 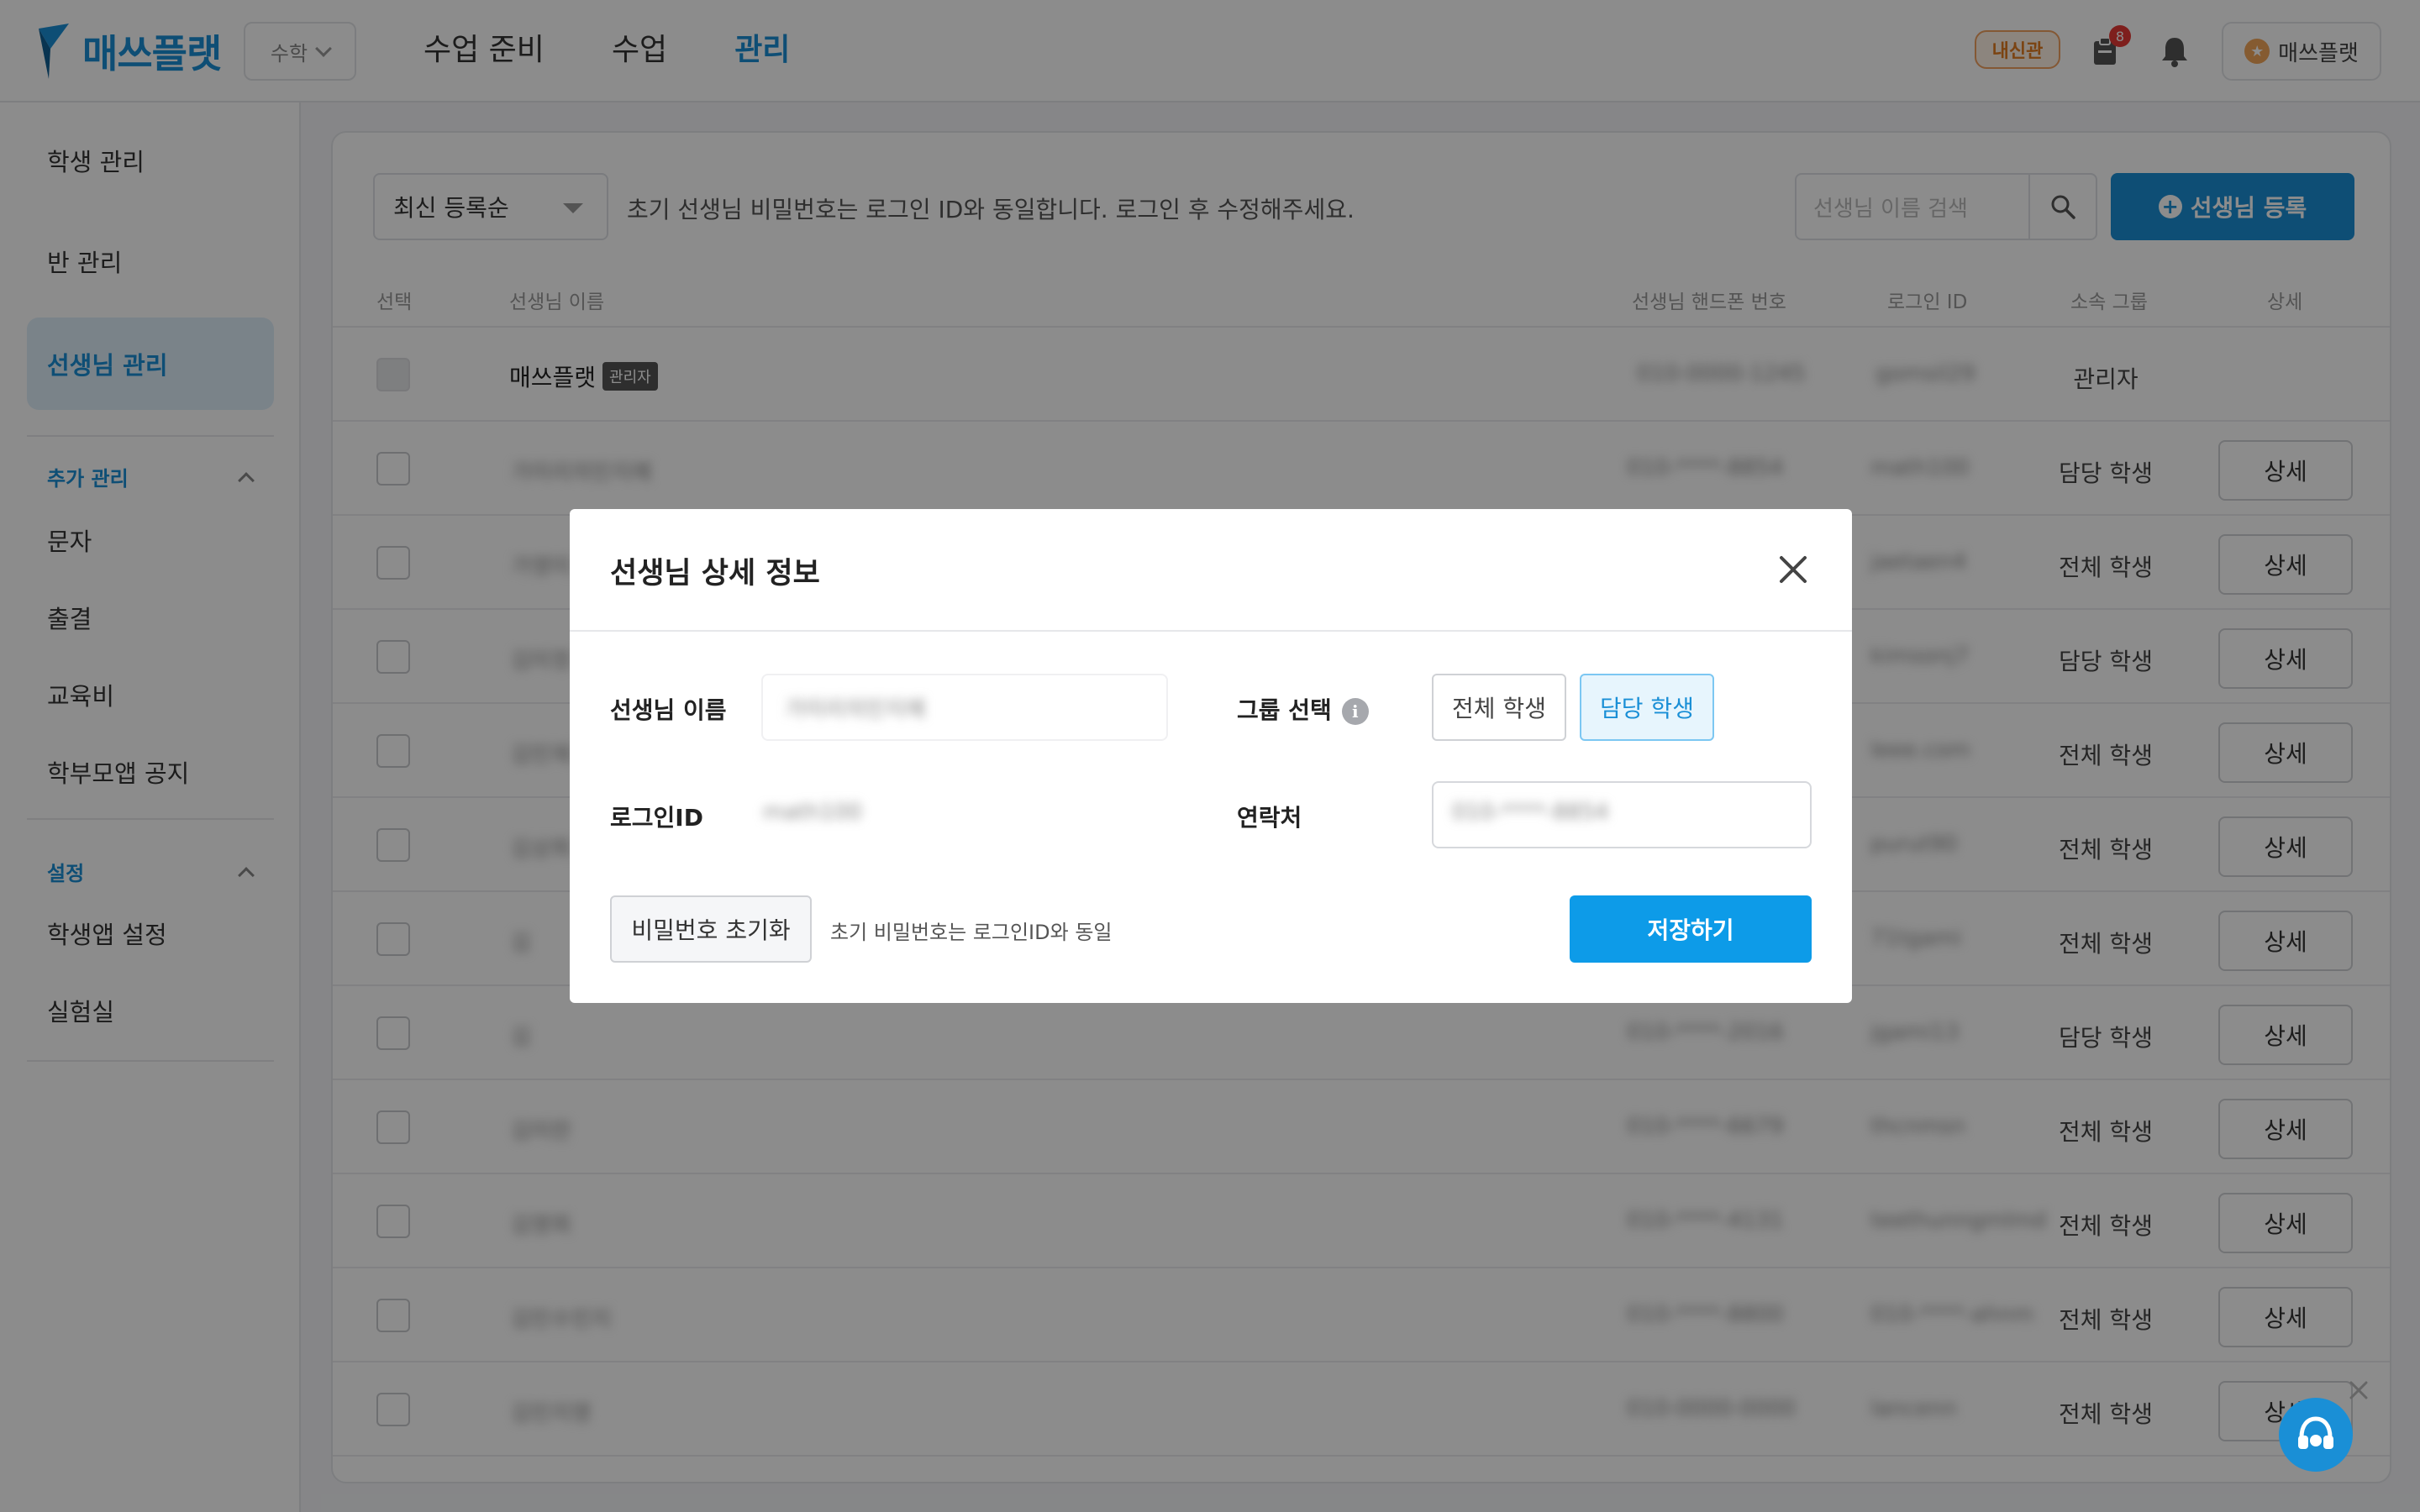 What do you see at coordinates (715, 574) in the screenshot?
I see `modal-title: 선생님 상세 정보` at bounding box center [715, 574].